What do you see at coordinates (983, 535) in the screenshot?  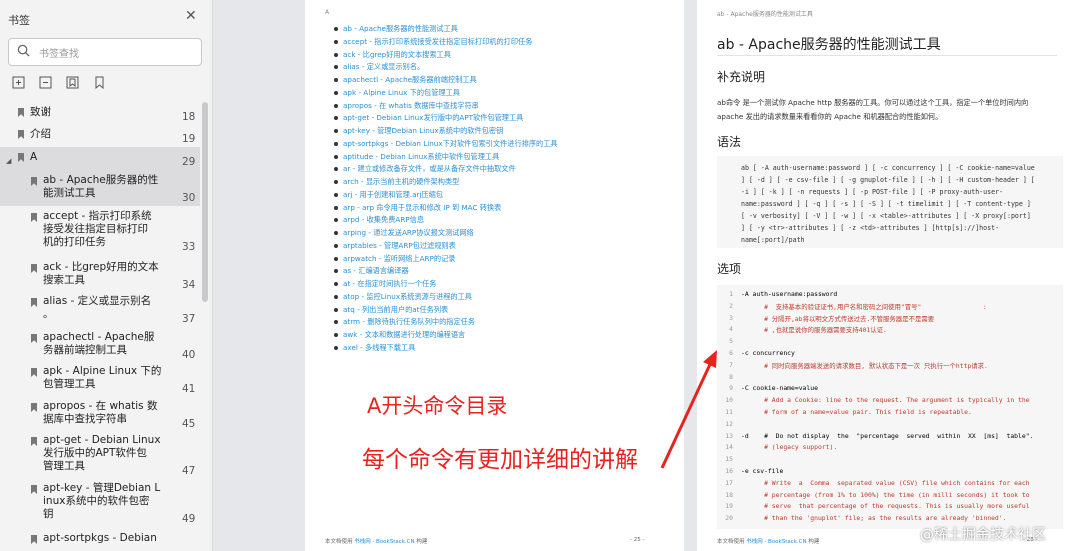 I see `watermark: @稀土掘金技术社区` at bounding box center [983, 535].